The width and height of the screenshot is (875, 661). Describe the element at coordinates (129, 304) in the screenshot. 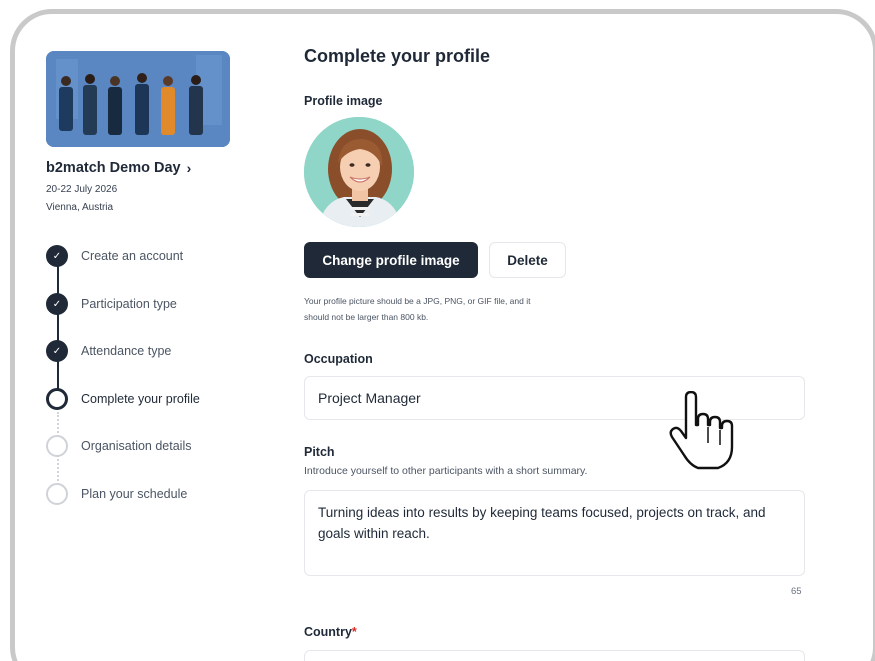

I see `step-label: Participation type` at that location.